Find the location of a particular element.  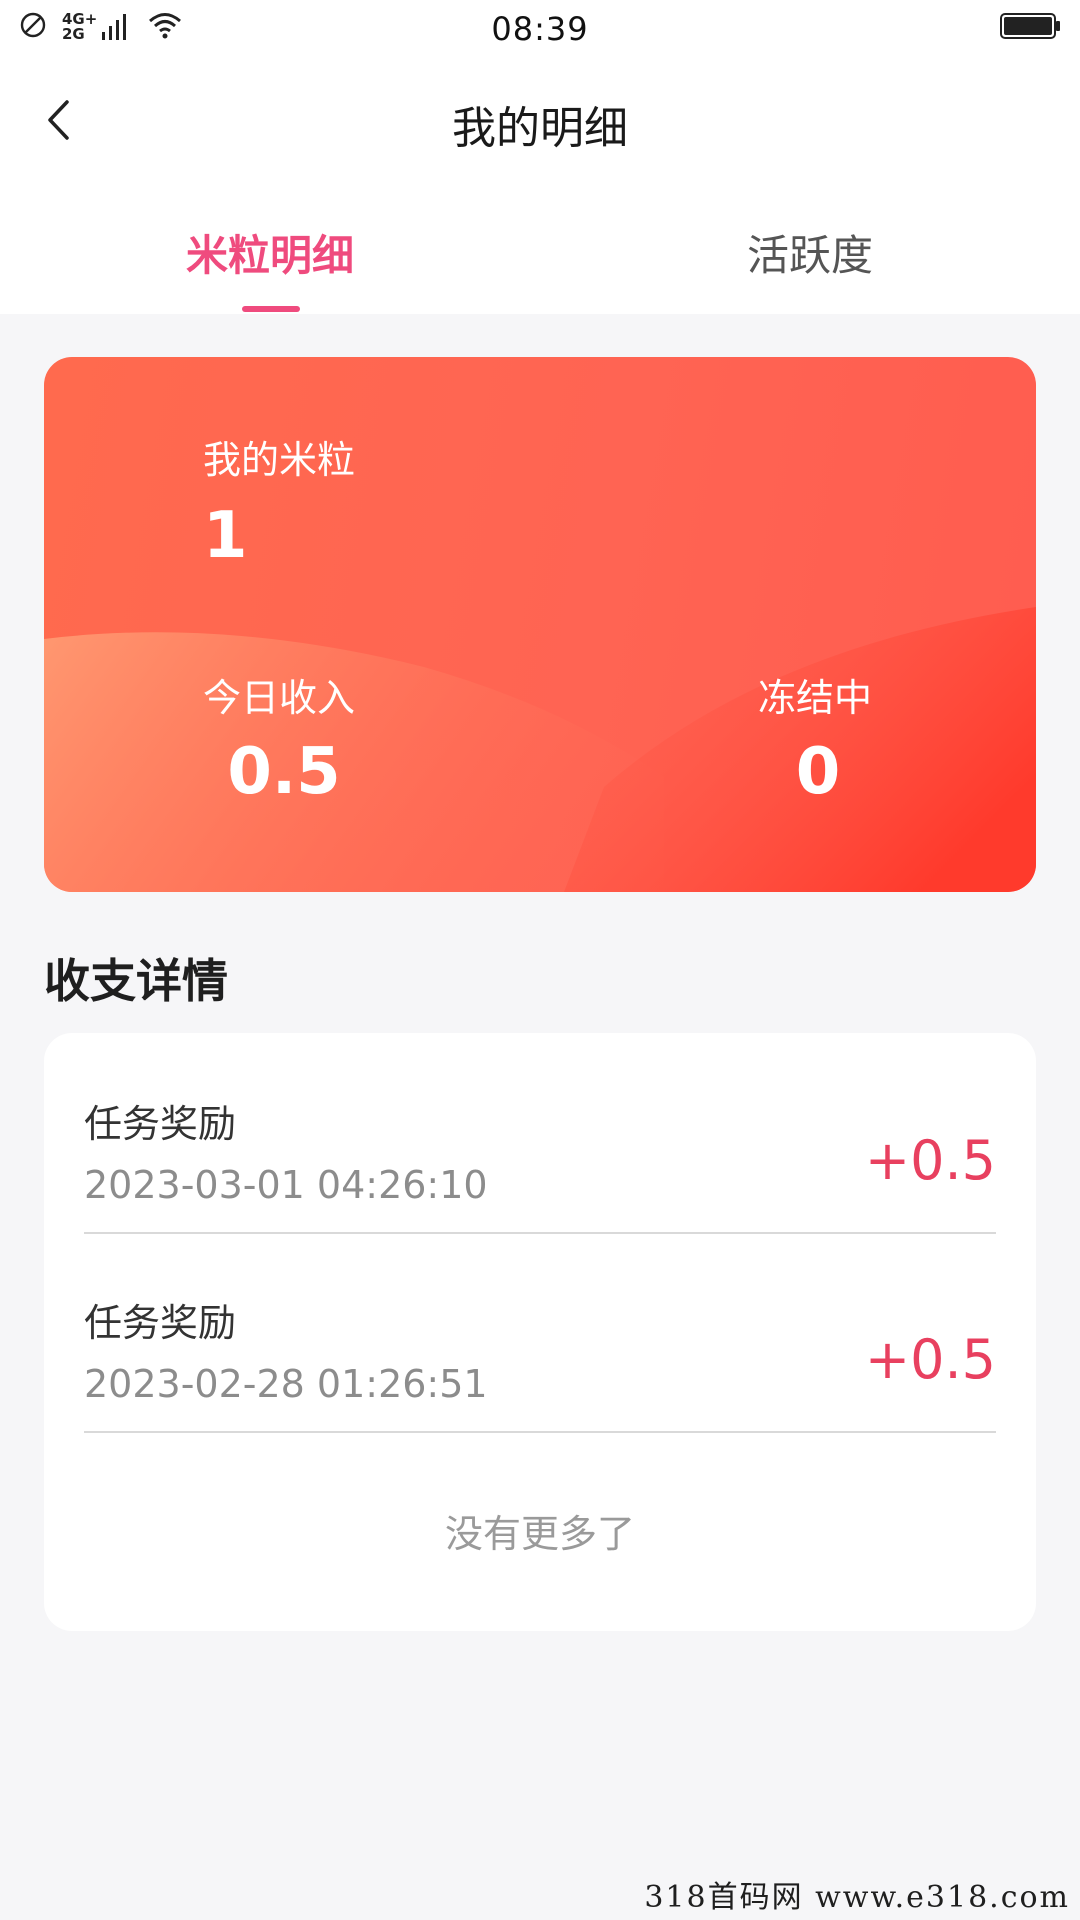

status-bar: 4G+ 2G 08:39 is located at coordinates (540, 29).